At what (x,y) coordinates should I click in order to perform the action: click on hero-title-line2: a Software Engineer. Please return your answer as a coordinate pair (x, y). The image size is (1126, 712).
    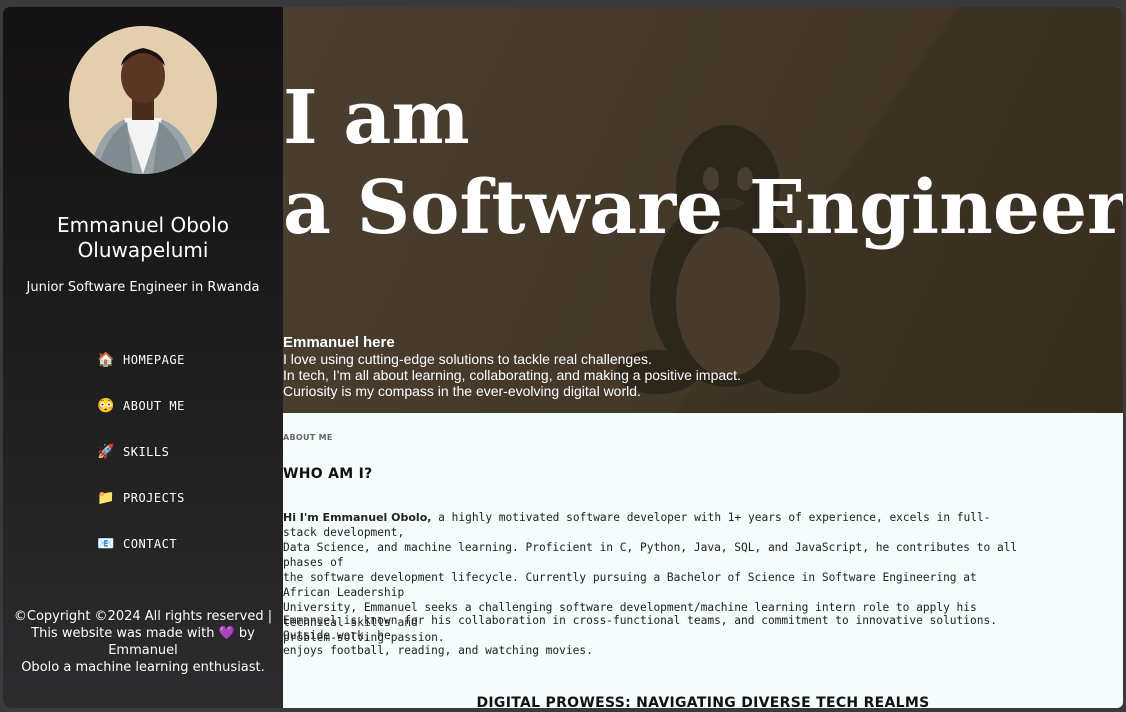
    Looking at the image, I should click on (703, 208).